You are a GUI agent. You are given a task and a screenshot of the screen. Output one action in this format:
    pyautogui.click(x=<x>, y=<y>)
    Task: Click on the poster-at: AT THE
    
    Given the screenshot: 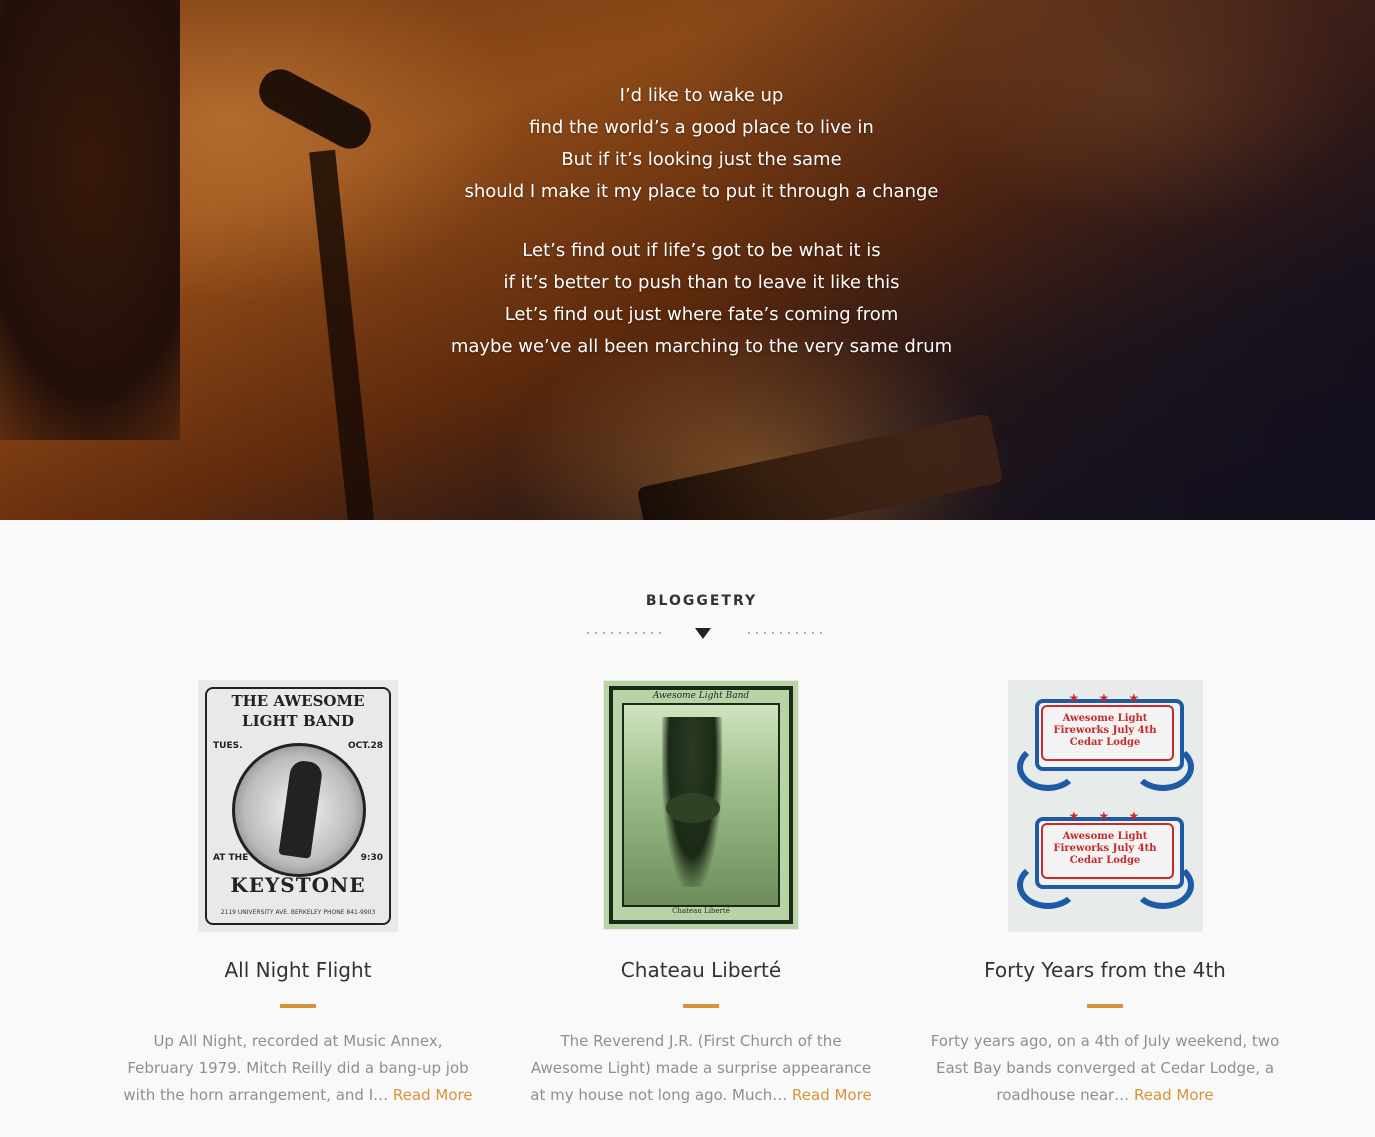 What is the action you would take?
    pyautogui.click(x=231, y=858)
    